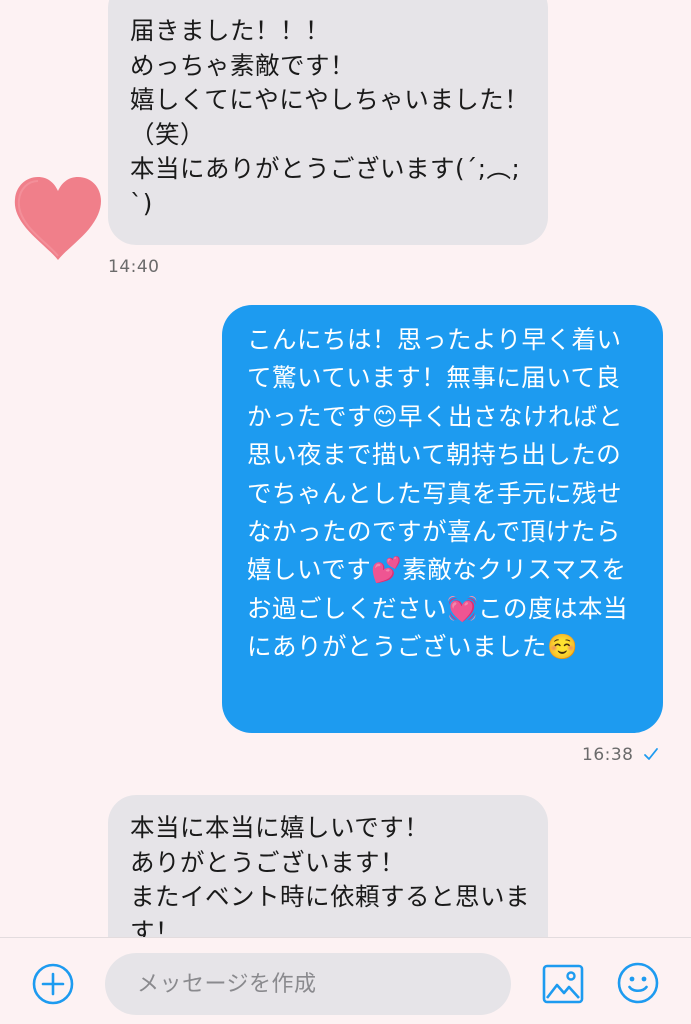 Image resolution: width=691 pixels, height=1024 pixels. What do you see at coordinates (608, 755) in the screenshot?
I see `message-timestamp: 16:38` at bounding box center [608, 755].